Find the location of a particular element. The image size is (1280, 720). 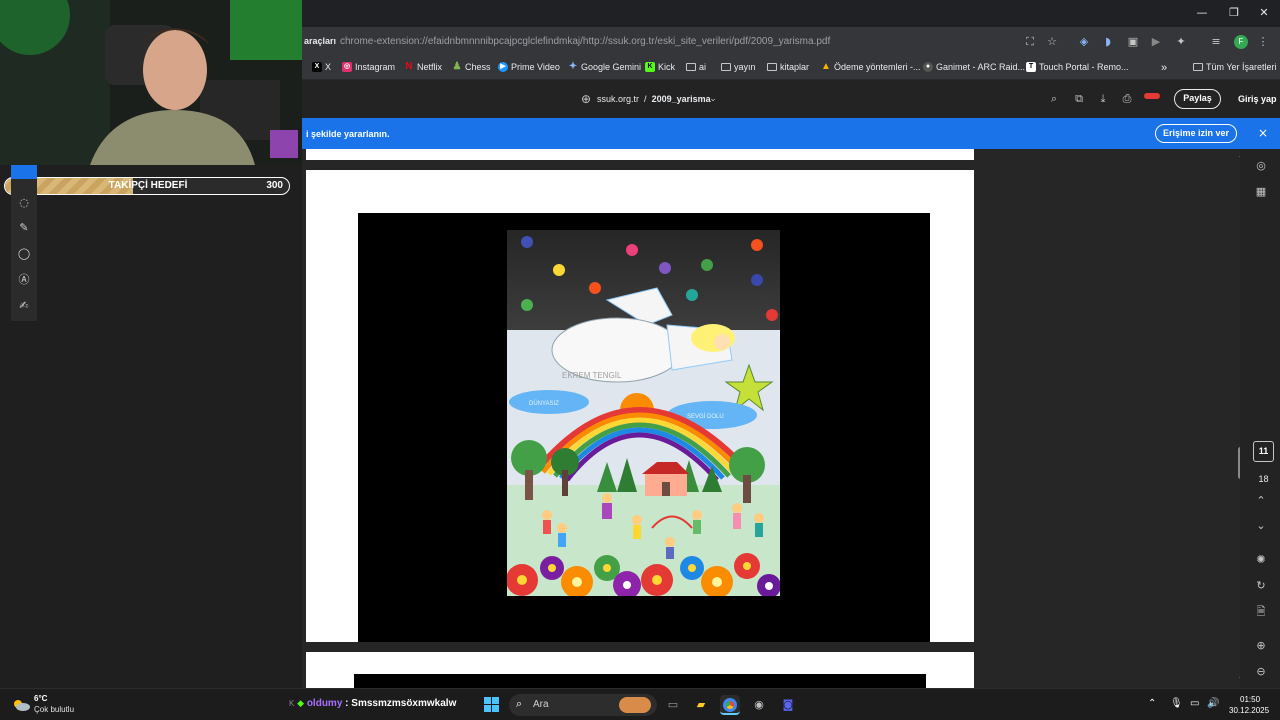

folder-icon is located at coordinates (1198, 67).